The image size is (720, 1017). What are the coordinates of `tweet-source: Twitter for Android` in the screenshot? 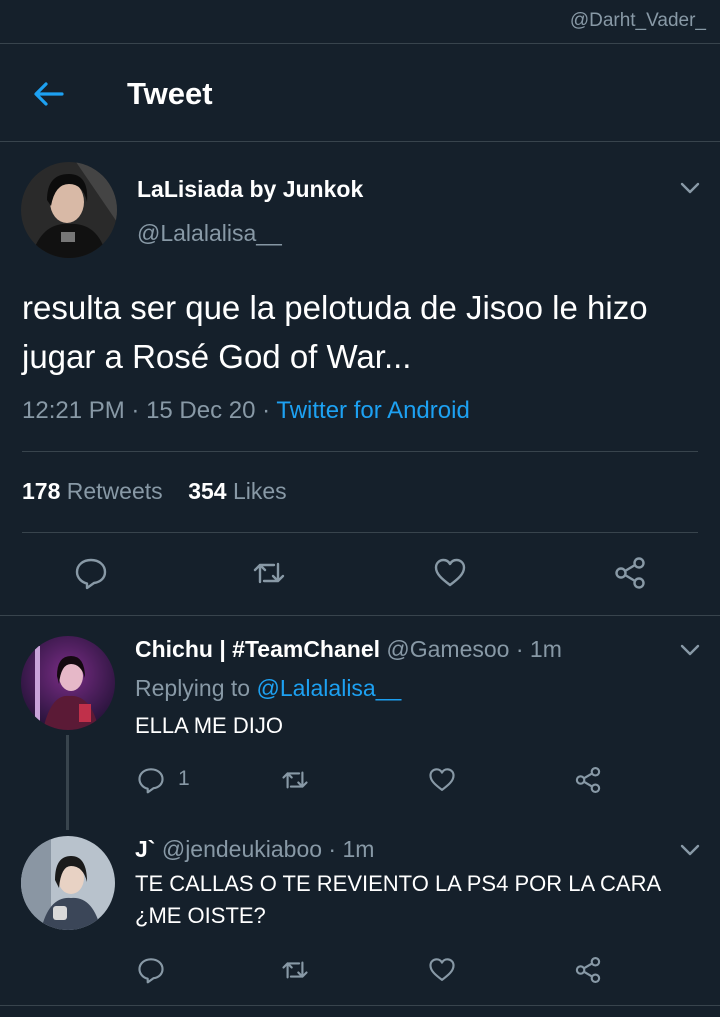 It's located at (372, 410).